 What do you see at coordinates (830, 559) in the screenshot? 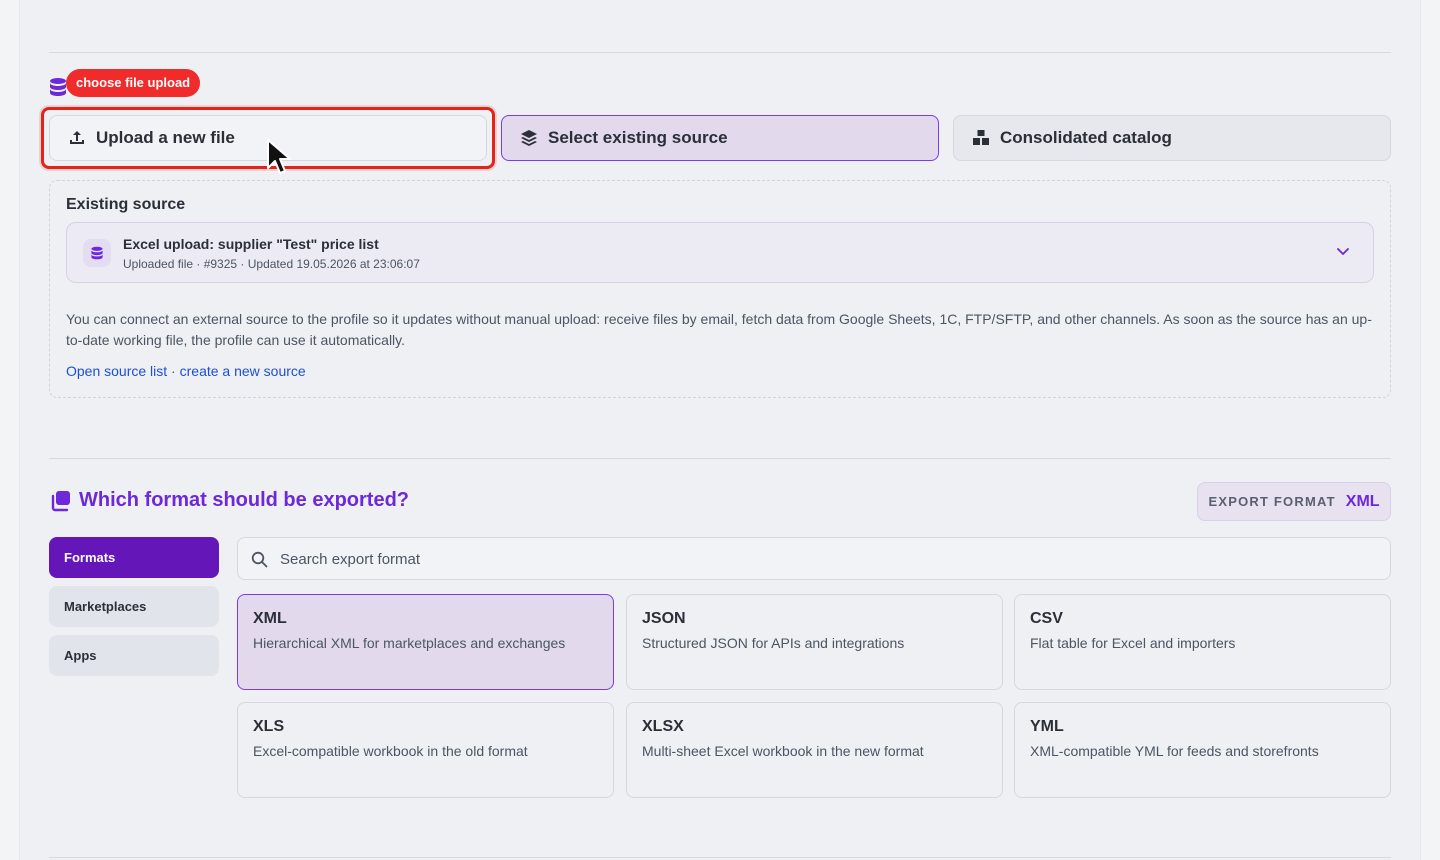
I see `format-search-input` at bounding box center [830, 559].